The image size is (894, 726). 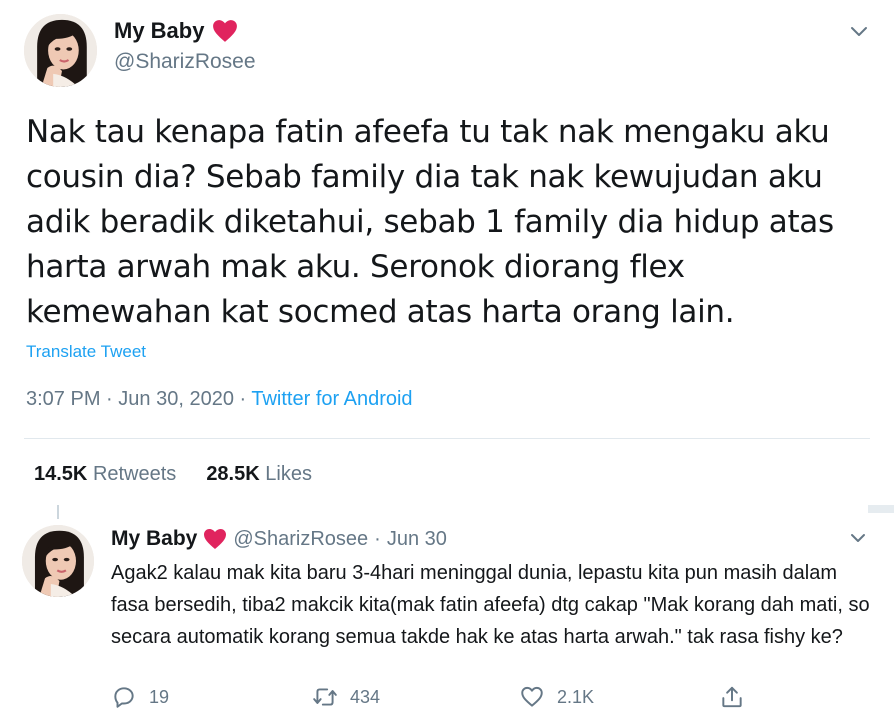 What do you see at coordinates (417, 539) in the screenshot?
I see `tweet-date: Jun 30` at bounding box center [417, 539].